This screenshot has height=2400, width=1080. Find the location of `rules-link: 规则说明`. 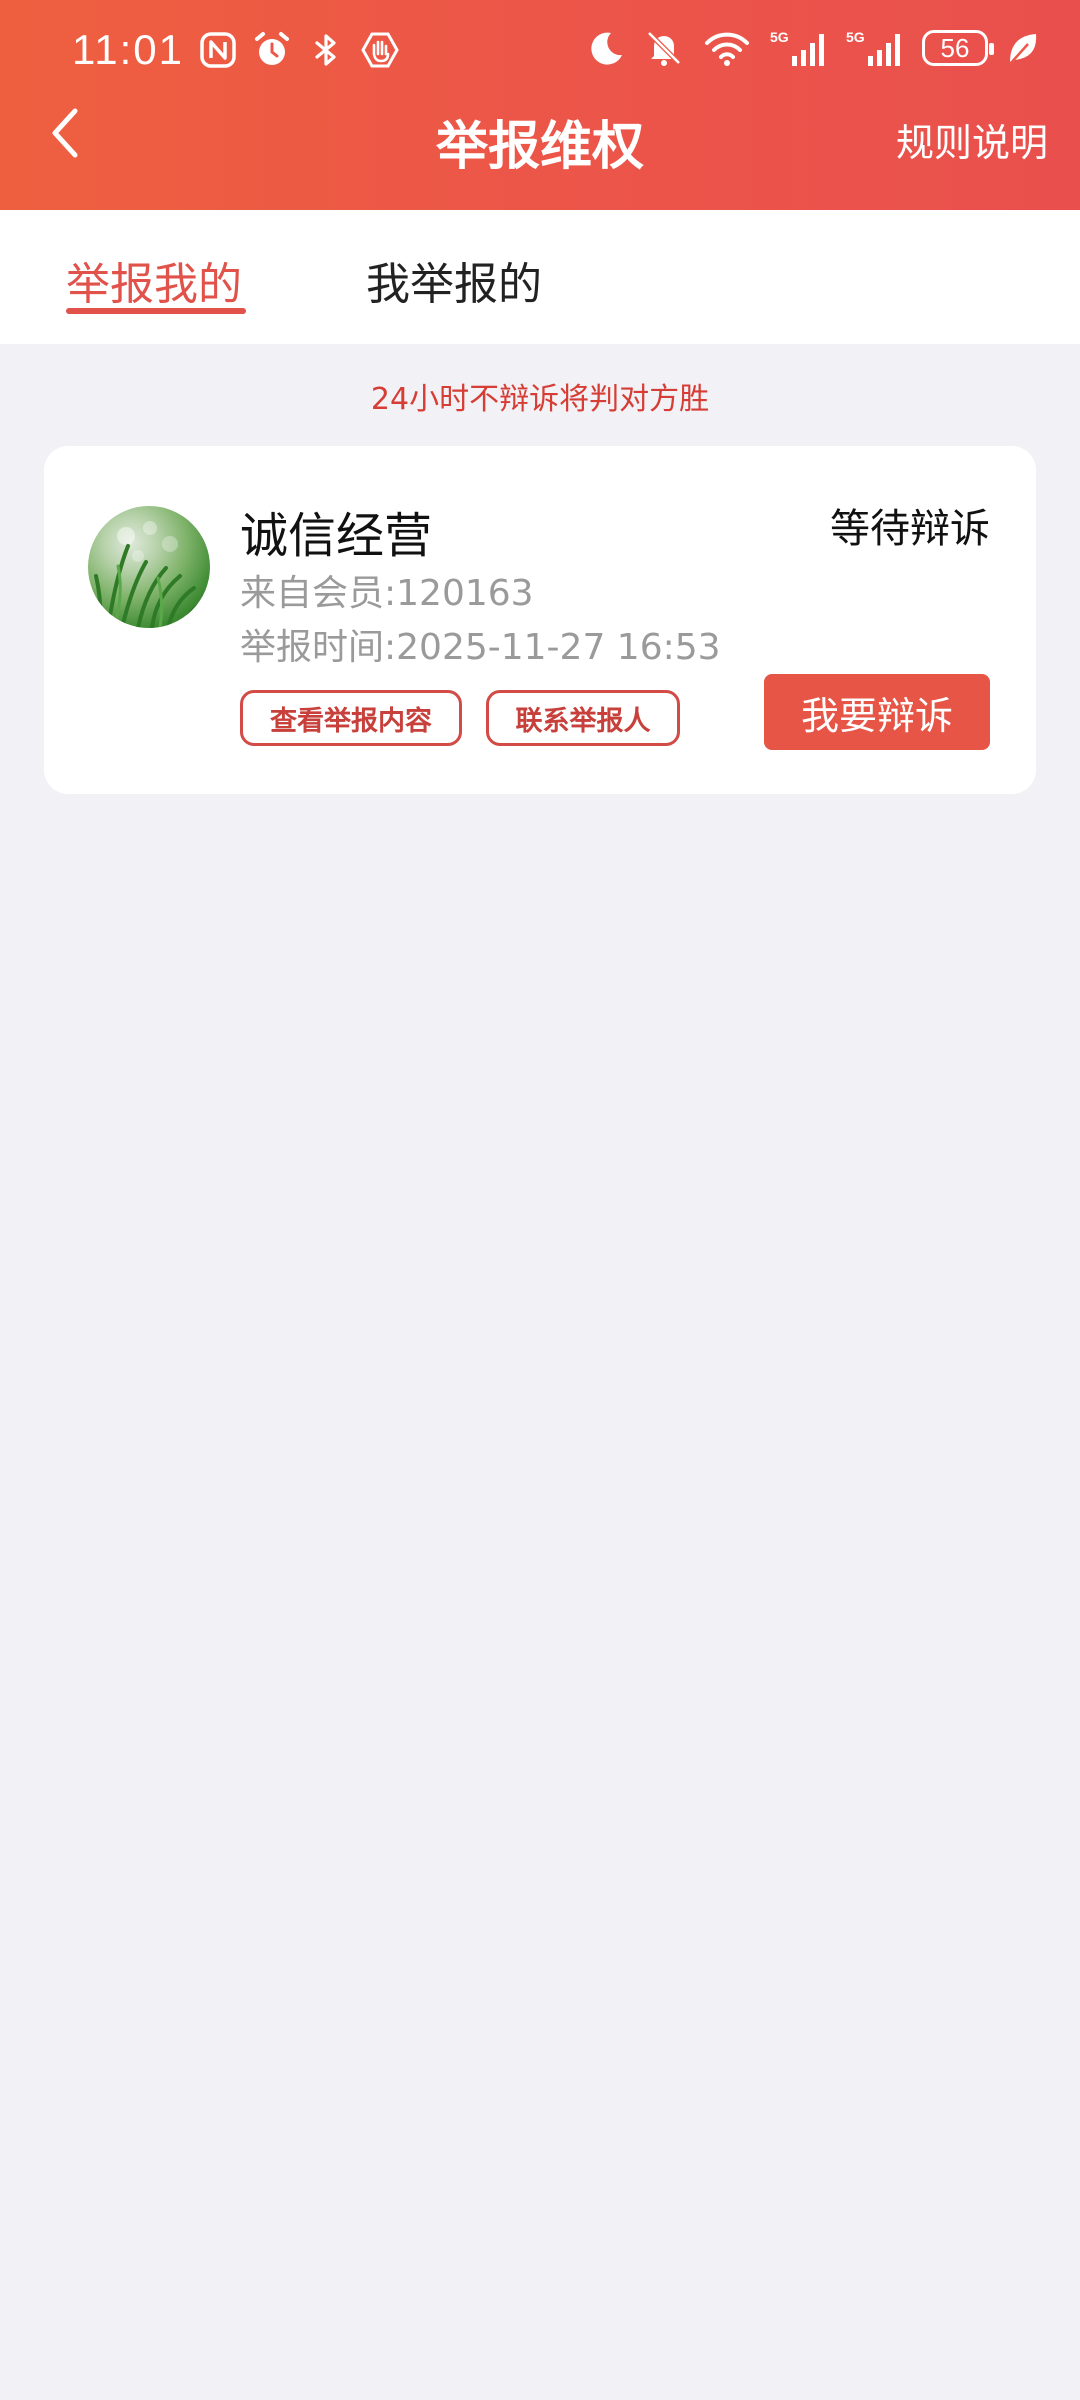

rules-link: 规则说明 is located at coordinates (972, 139).